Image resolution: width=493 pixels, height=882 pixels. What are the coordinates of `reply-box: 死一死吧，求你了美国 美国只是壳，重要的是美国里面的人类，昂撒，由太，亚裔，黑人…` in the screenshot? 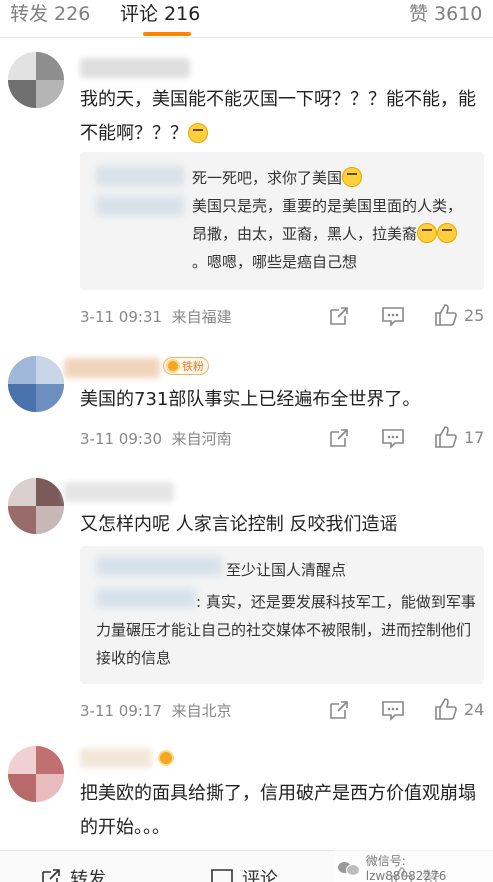 It's located at (282, 221).